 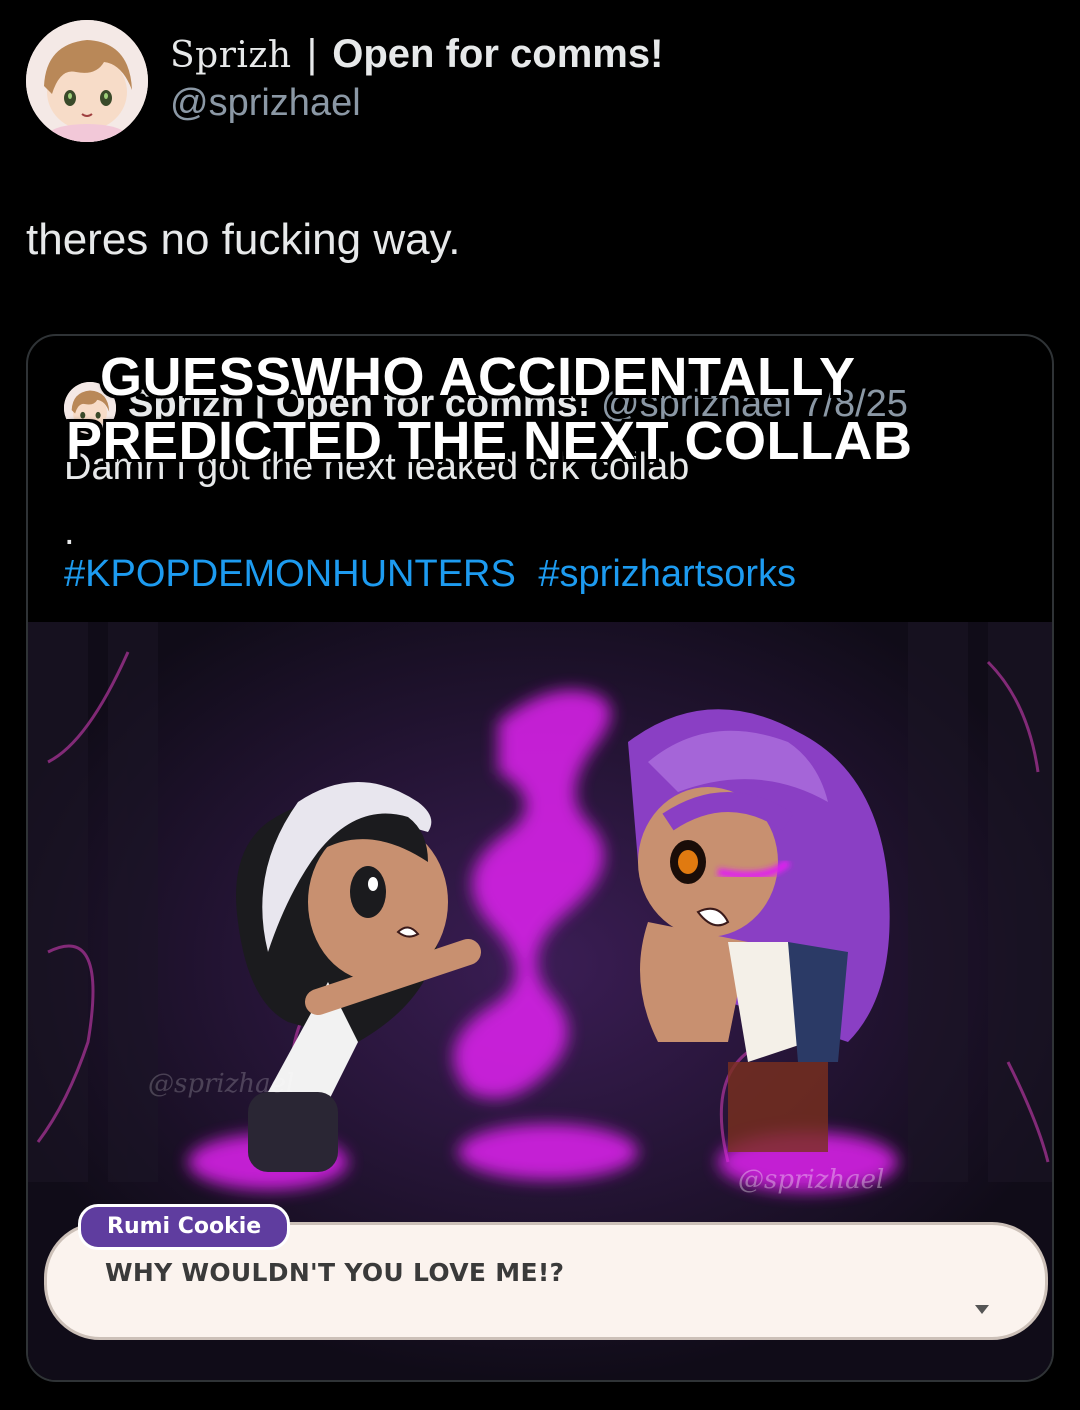 I want to click on tweet-text: theres no fucking way., so click(x=243, y=239).